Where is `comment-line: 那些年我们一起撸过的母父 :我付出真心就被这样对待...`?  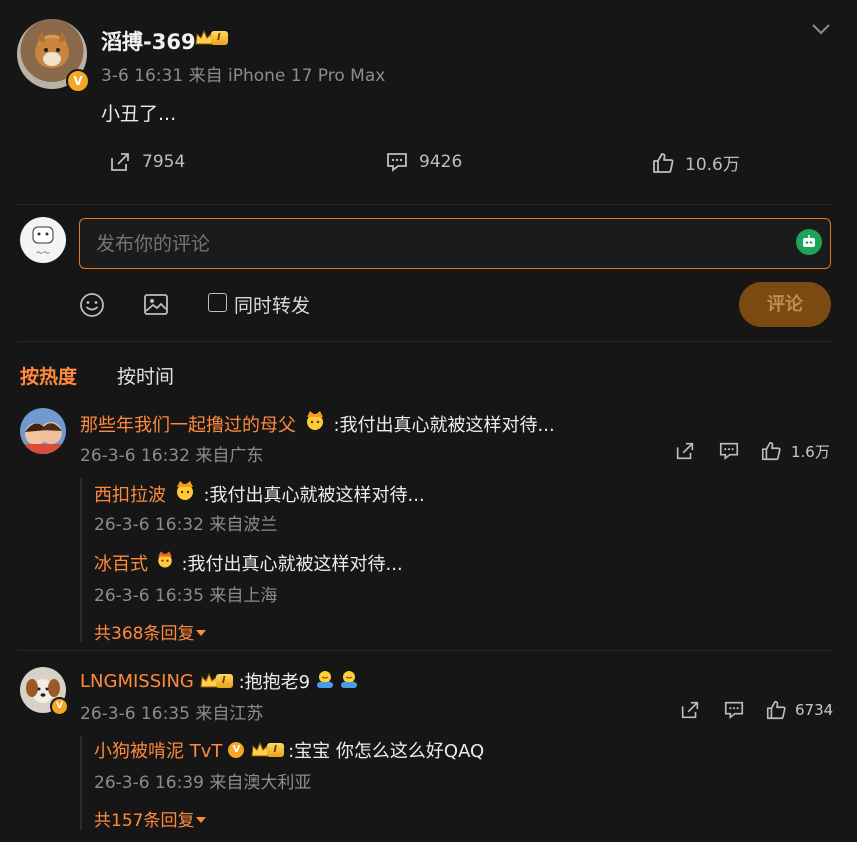 comment-line: 那些年我们一起撸过的母父 :我付出真心就被这样对待... is located at coordinates (317, 423).